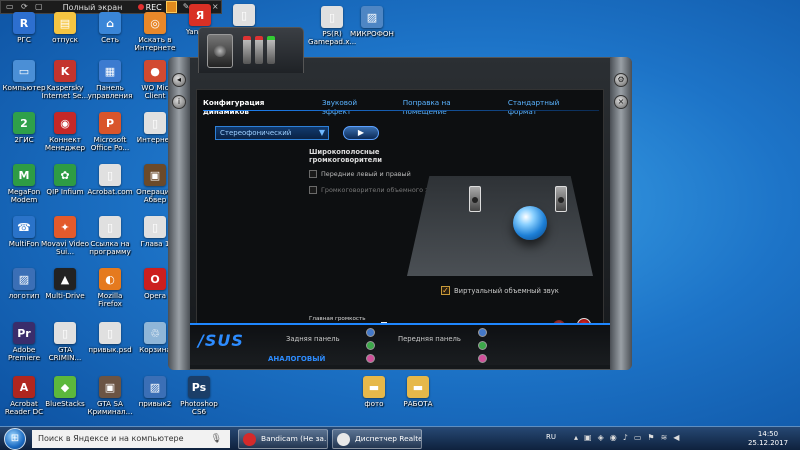 This screenshot has height=450, width=800. What do you see at coordinates (337, 319) in the screenshot?
I see `main-volume-label: Главная громкость` at bounding box center [337, 319].